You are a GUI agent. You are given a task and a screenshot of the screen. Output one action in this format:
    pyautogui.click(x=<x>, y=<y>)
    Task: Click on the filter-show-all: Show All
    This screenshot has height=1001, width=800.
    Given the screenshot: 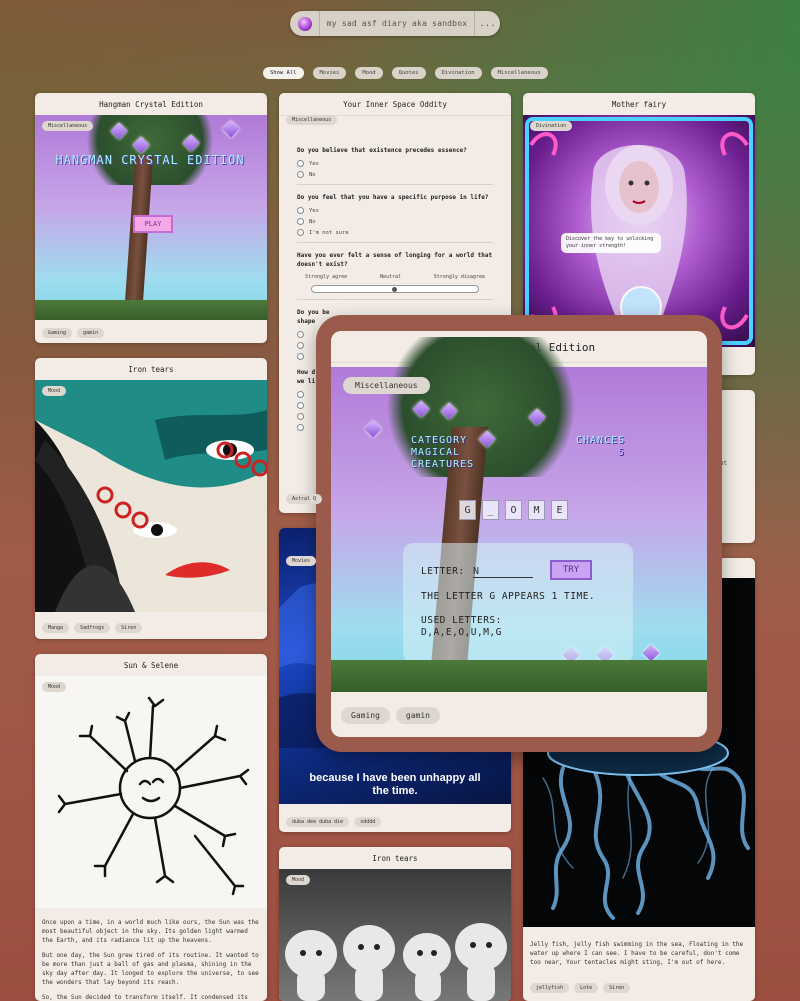 What is the action you would take?
    pyautogui.click(x=283, y=73)
    